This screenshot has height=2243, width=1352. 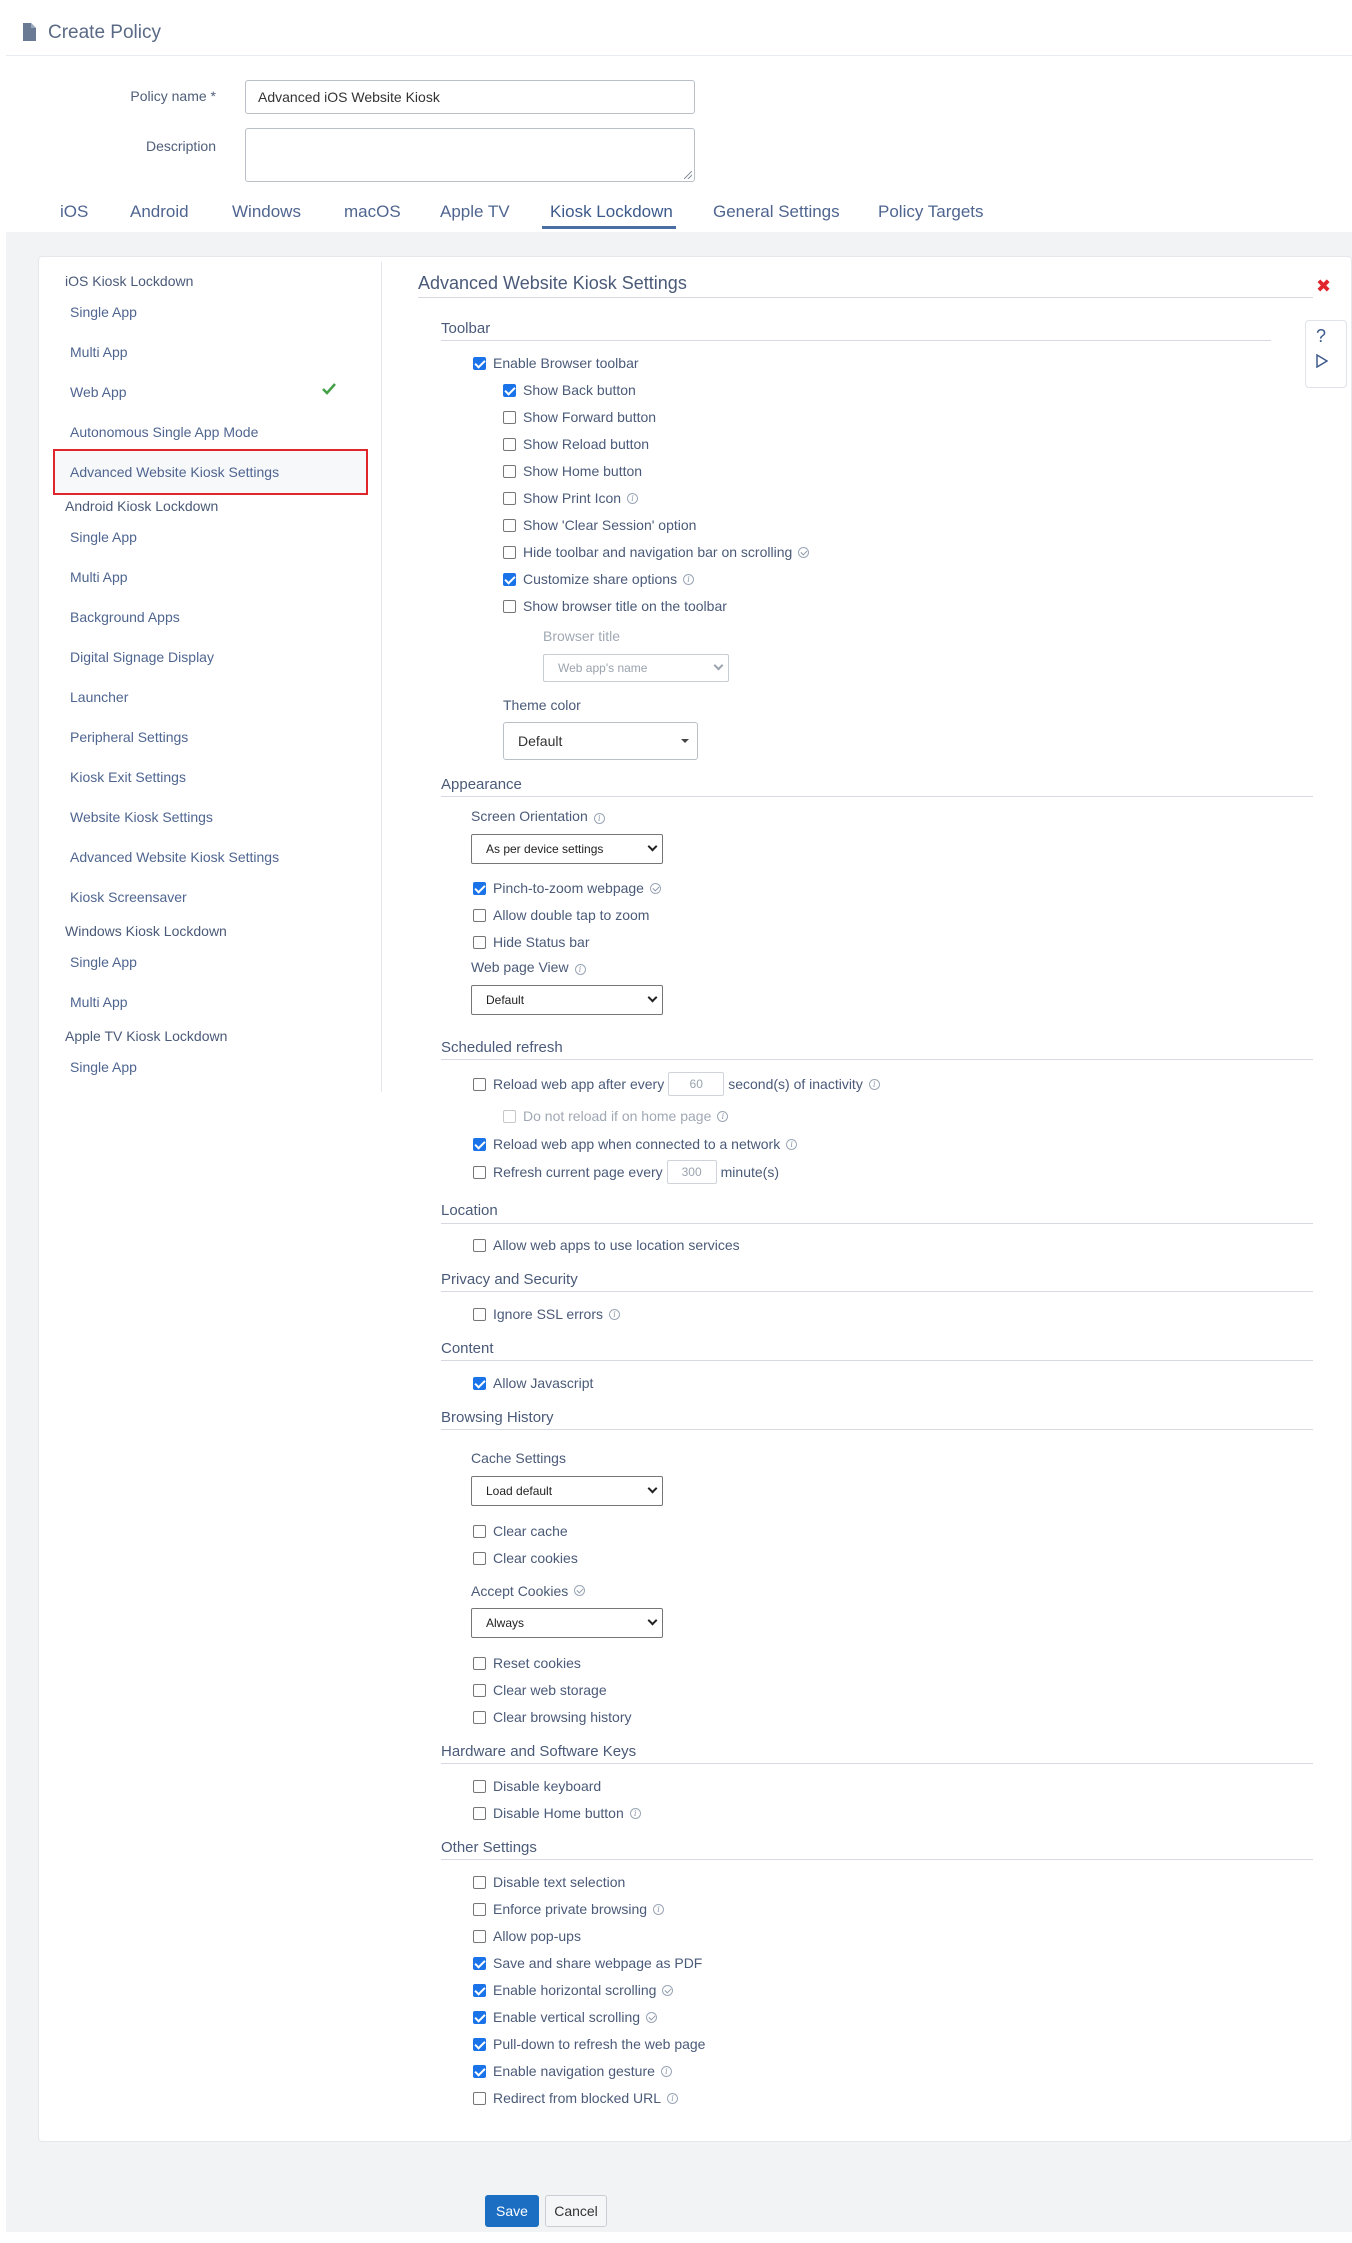 I want to click on policy-name-input: Advanced iOS Website Kiosk, so click(x=470, y=97).